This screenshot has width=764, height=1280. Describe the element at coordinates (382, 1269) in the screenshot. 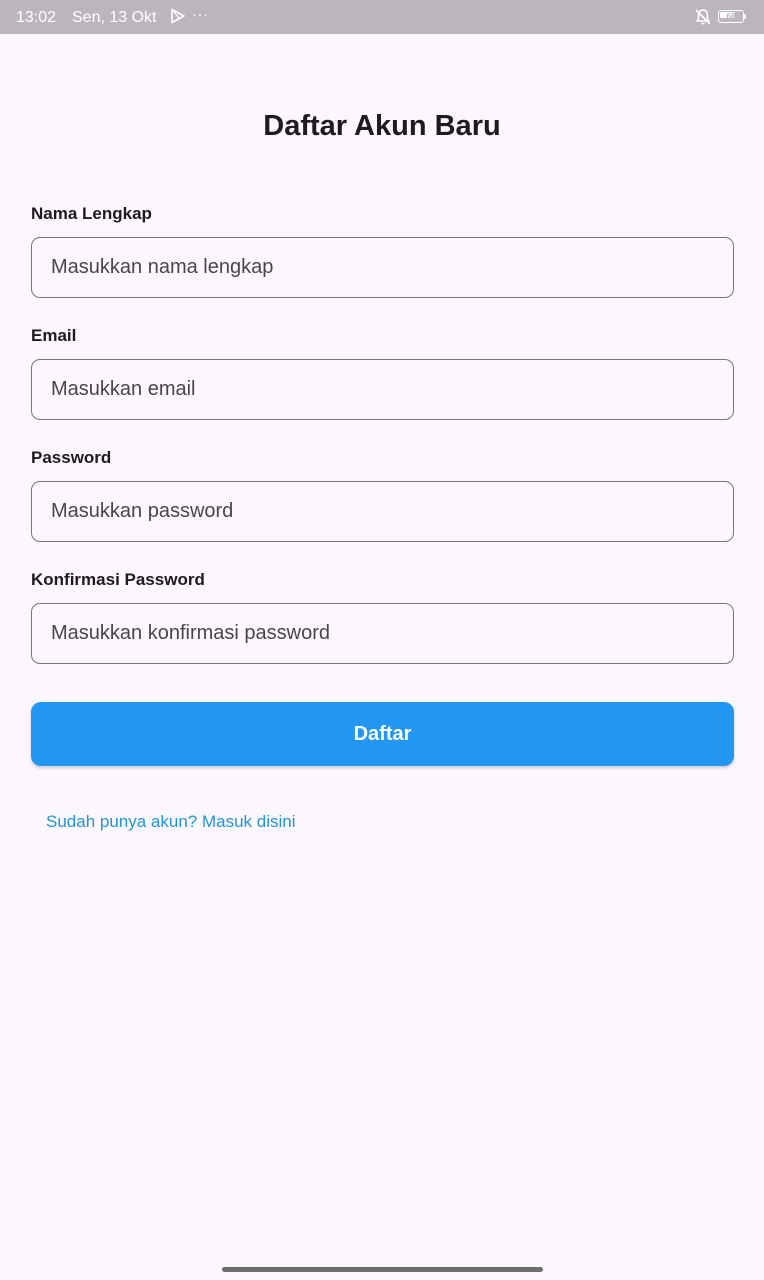

I see `gesture-nav-handle` at that location.